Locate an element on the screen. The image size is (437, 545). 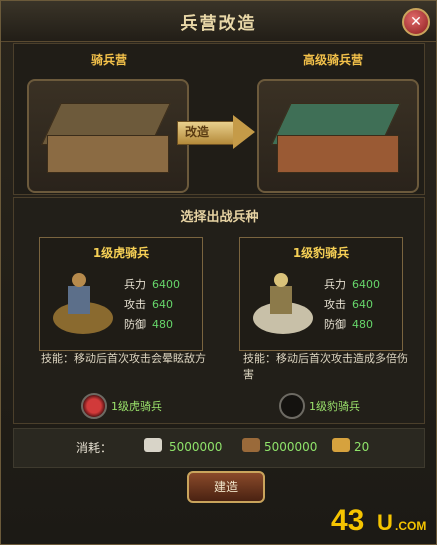
close-icon: ✕ is located at coordinates (416, 22).